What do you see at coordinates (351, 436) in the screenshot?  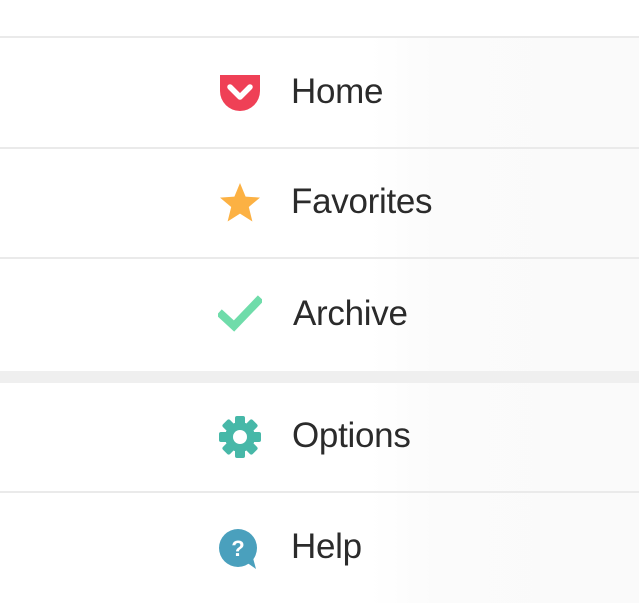 I see `menu-item-label: Options` at bounding box center [351, 436].